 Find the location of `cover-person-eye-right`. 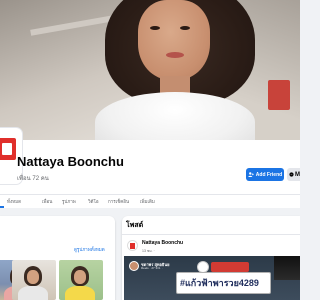

cover-person-eye-right is located at coordinates (185, 28).